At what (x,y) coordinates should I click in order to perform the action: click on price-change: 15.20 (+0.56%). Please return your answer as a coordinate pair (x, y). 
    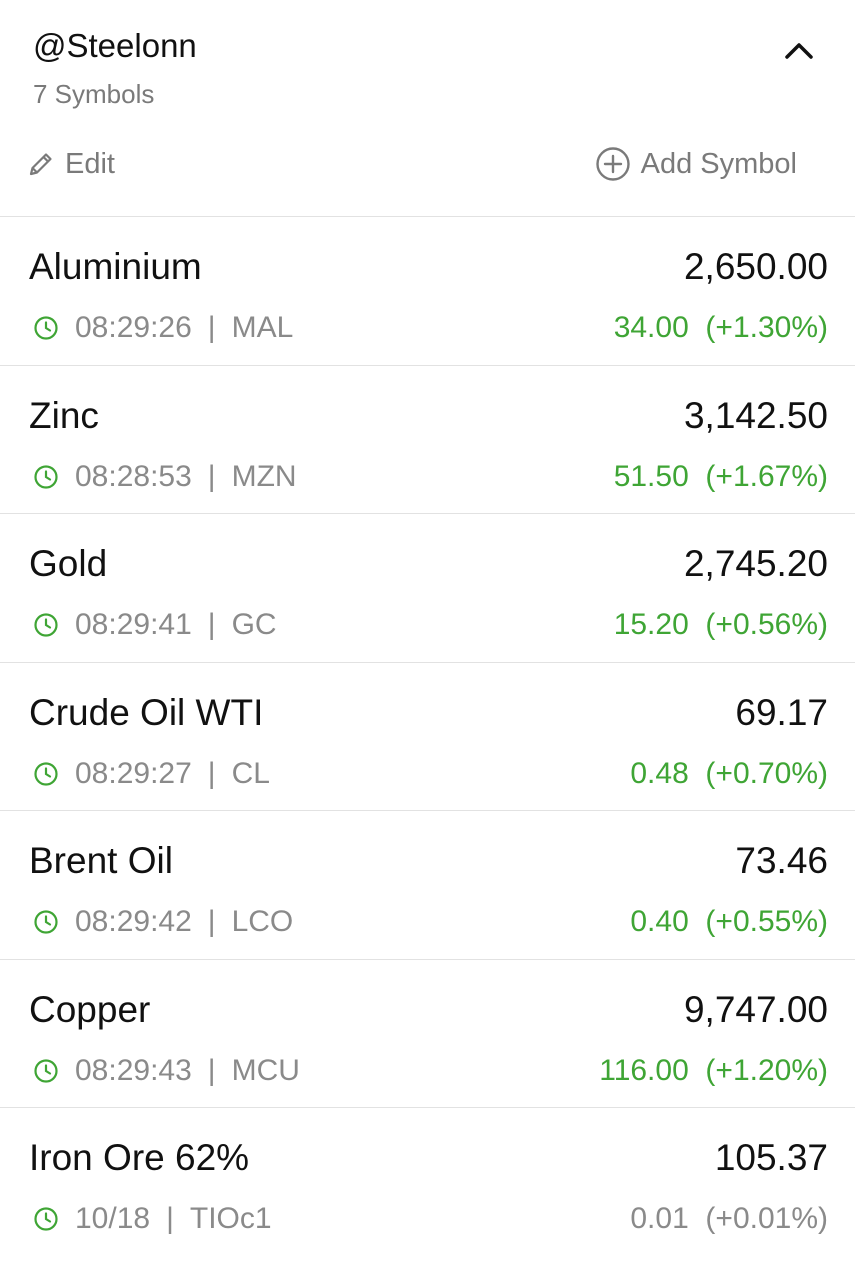
    Looking at the image, I should click on (720, 624).